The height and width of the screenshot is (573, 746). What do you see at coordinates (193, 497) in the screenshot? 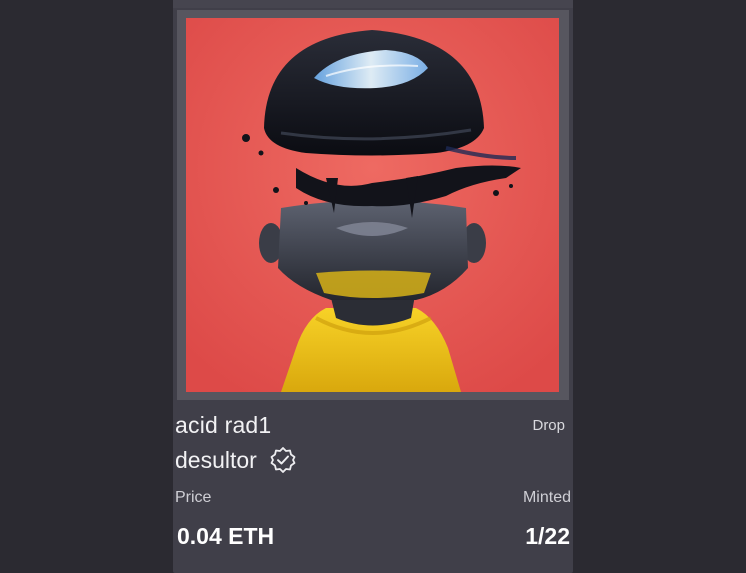
I see `price-label: Price` at bounding box center [193, 497].